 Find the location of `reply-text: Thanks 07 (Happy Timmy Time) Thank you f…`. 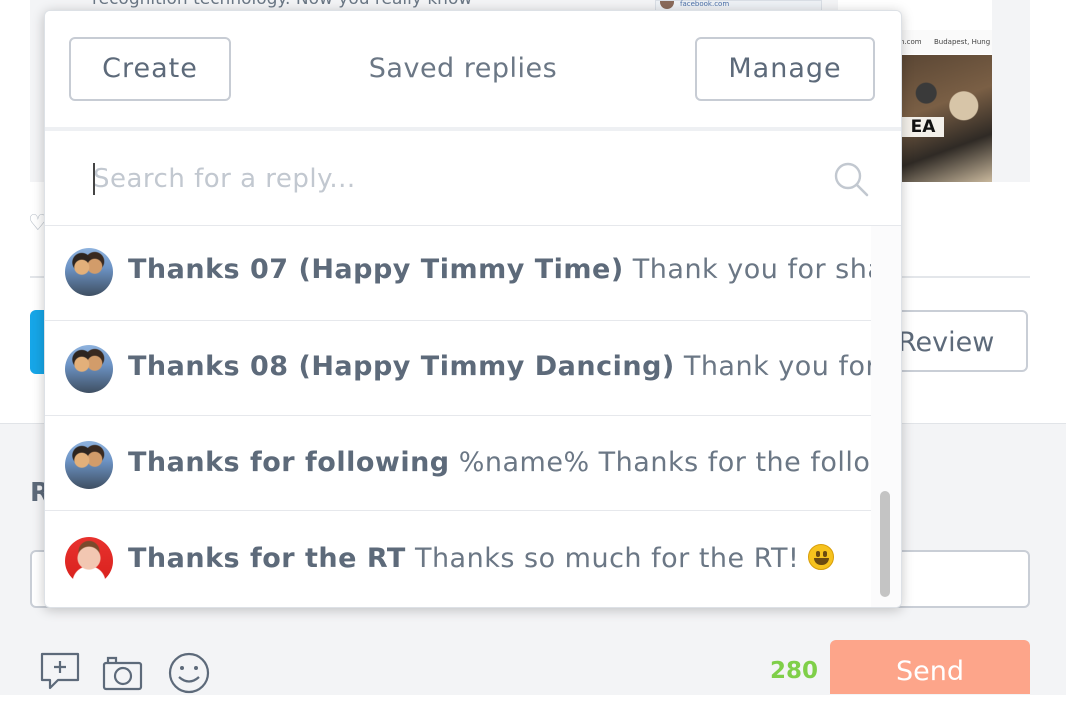

reply-text: Thanks 07 (Happy Timmy Time) Thank you f… is located at coordinates (499, 269).